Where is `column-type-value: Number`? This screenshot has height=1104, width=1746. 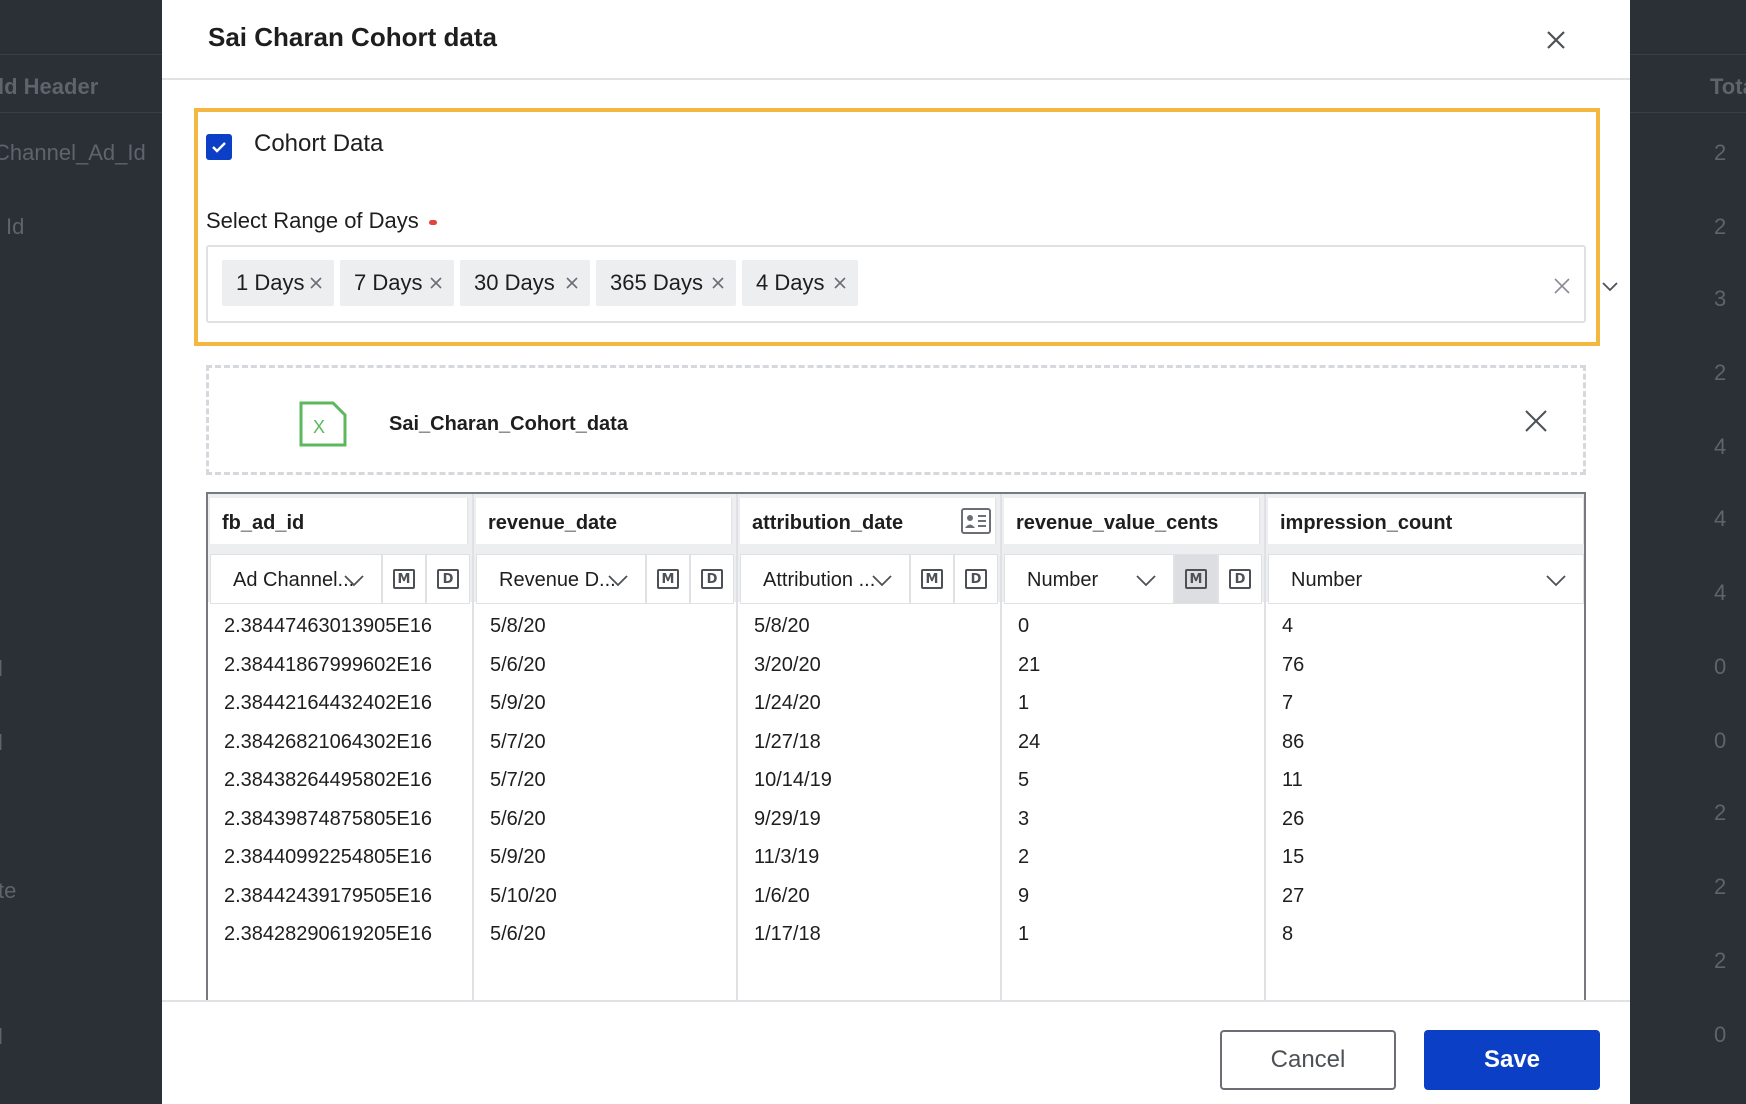
column-type-value: Number is located at coordinates (1327, 580).